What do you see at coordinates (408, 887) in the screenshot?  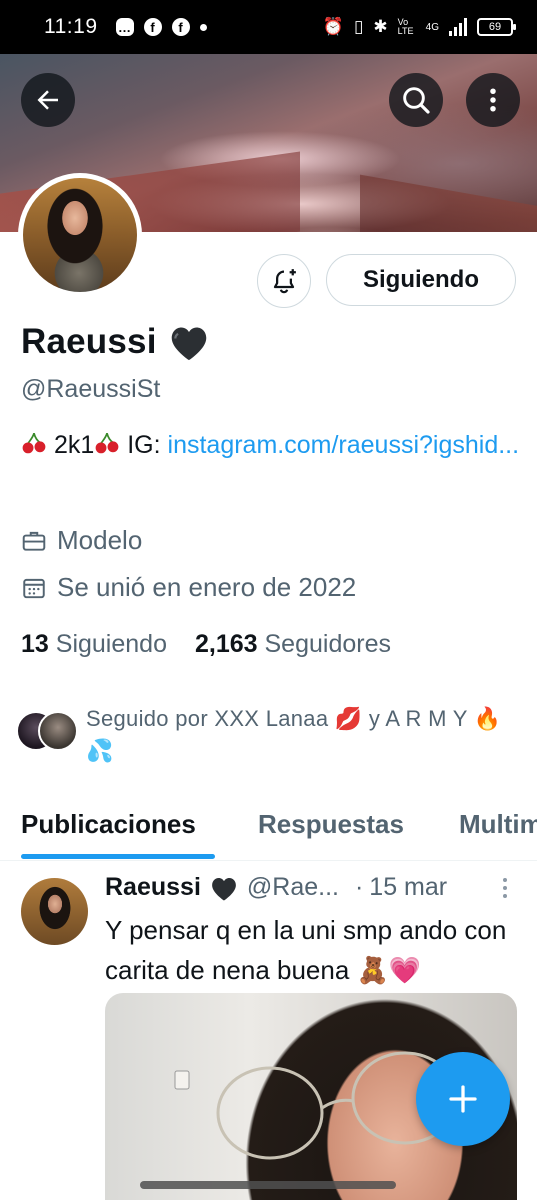 I see `post-date: 15 mar` at bounding box center [408, 887].